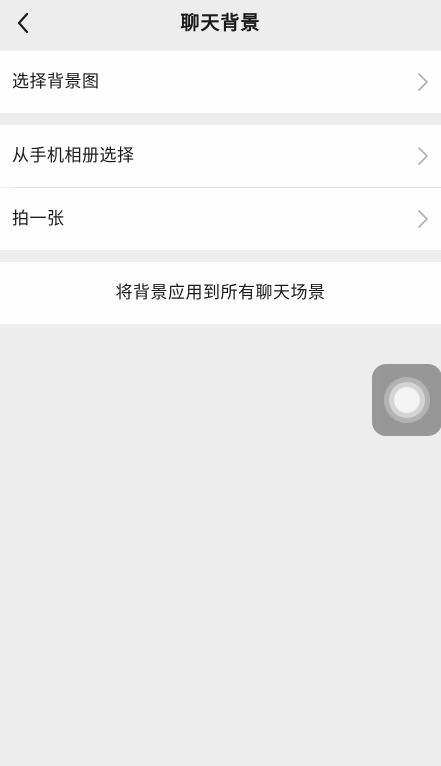  I want to click on assistive-touch-button, so click(406, 400).